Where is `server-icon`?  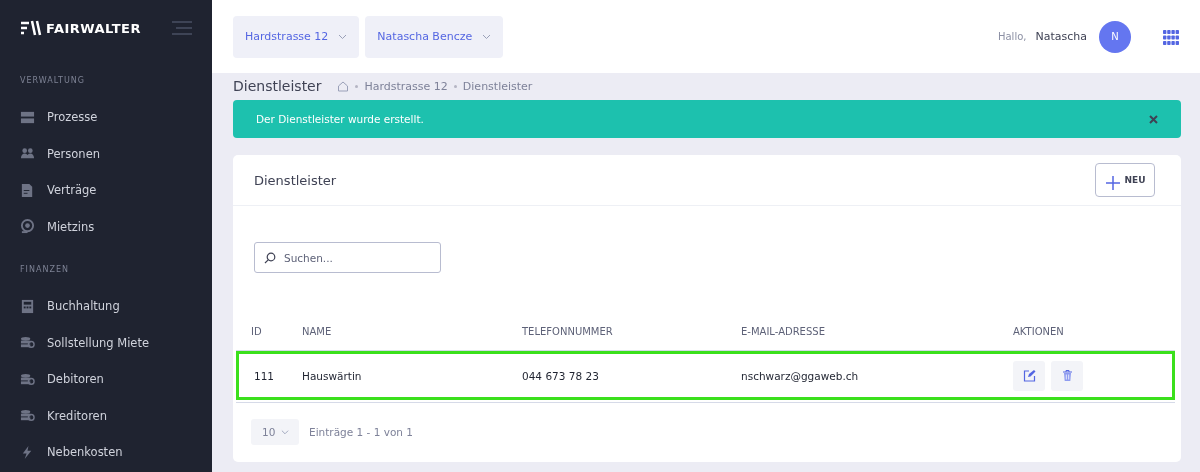
server-icon is located at coordinates (27, 117).